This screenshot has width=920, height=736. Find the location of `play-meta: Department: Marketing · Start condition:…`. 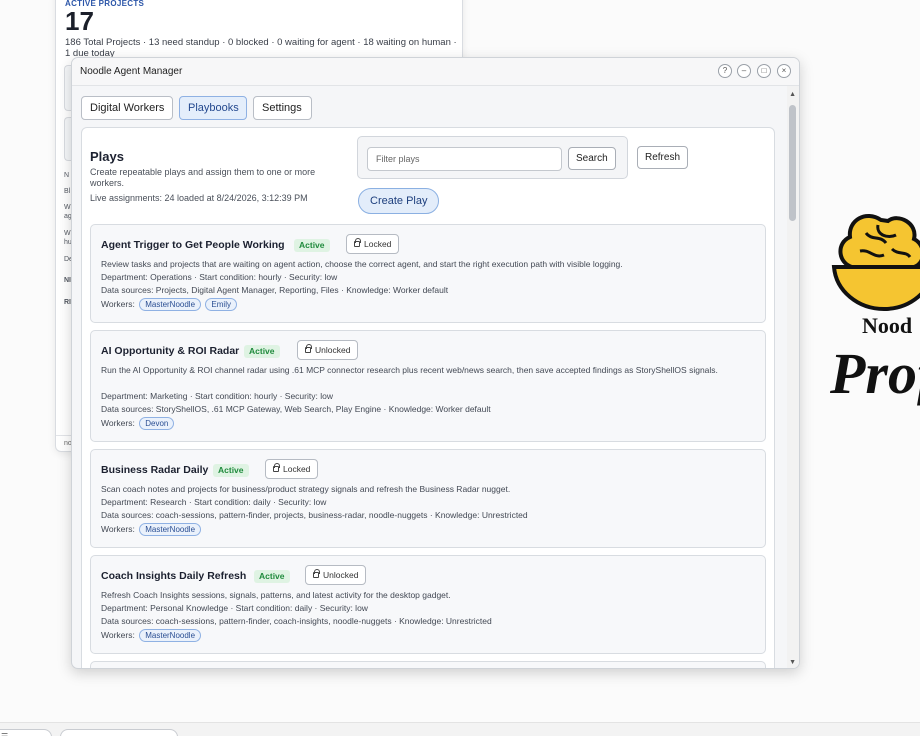

play-meta: Department: Marketing · Start condition:… is located at coordinates (217, 396).